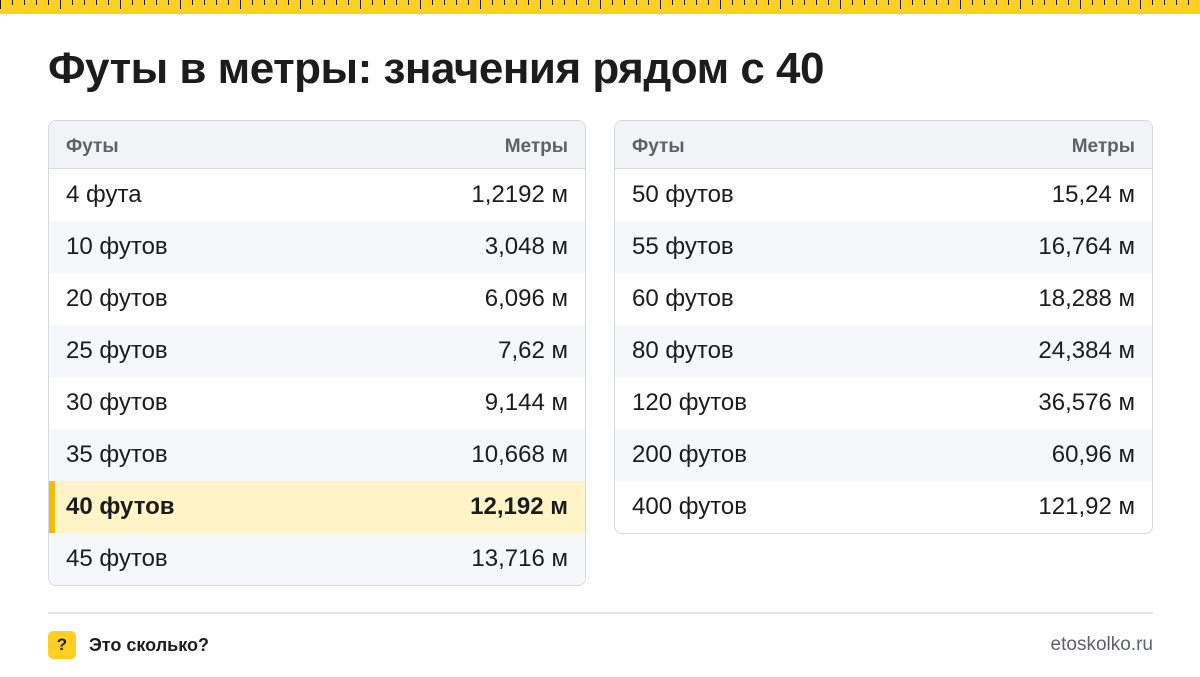 Image resolution: width=1200 pixels, height=677 pixels. Describe the element at coordinates (117, 454) in the screenshot. I see `feet-cell: 35 футов` at that location.